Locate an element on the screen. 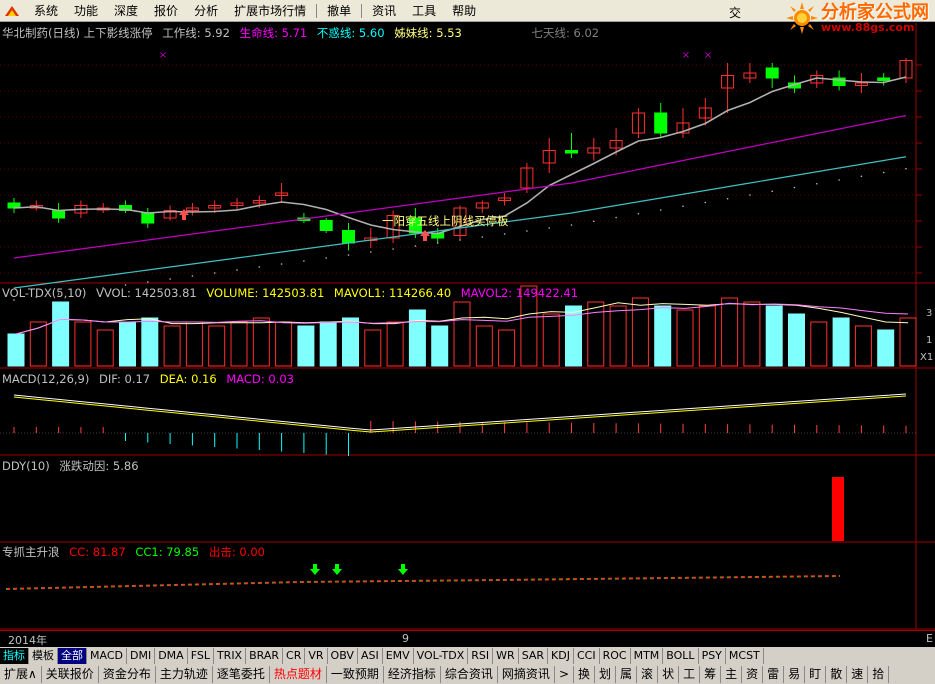  tab-template: 模板 is located at coordinates (43, 656).